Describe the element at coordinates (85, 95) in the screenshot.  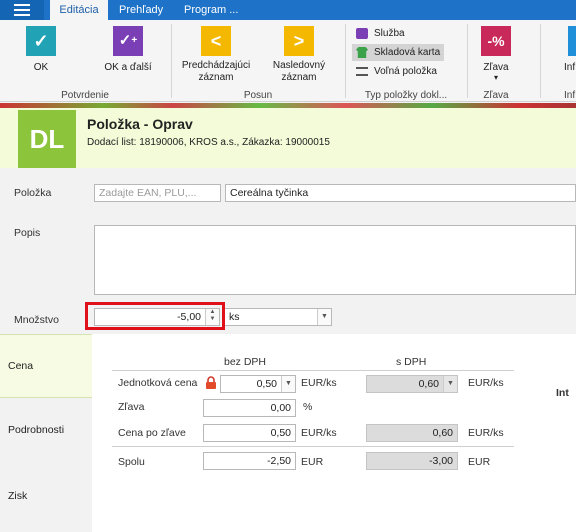
I see `group-label-potvrdenie: Potvrdenie` at that location.